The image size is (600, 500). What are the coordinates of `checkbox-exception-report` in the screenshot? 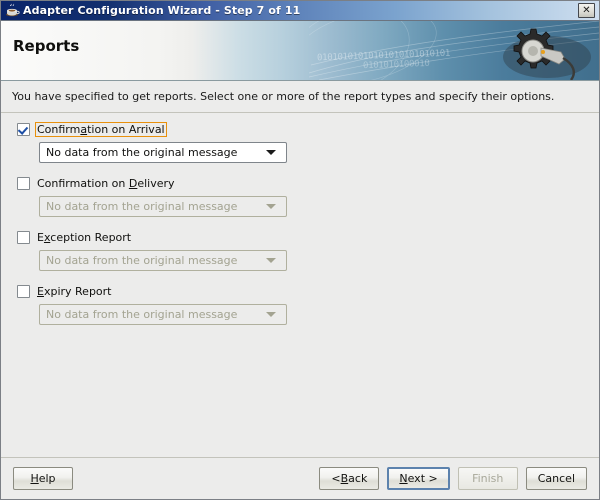 It's located at (23, 237).